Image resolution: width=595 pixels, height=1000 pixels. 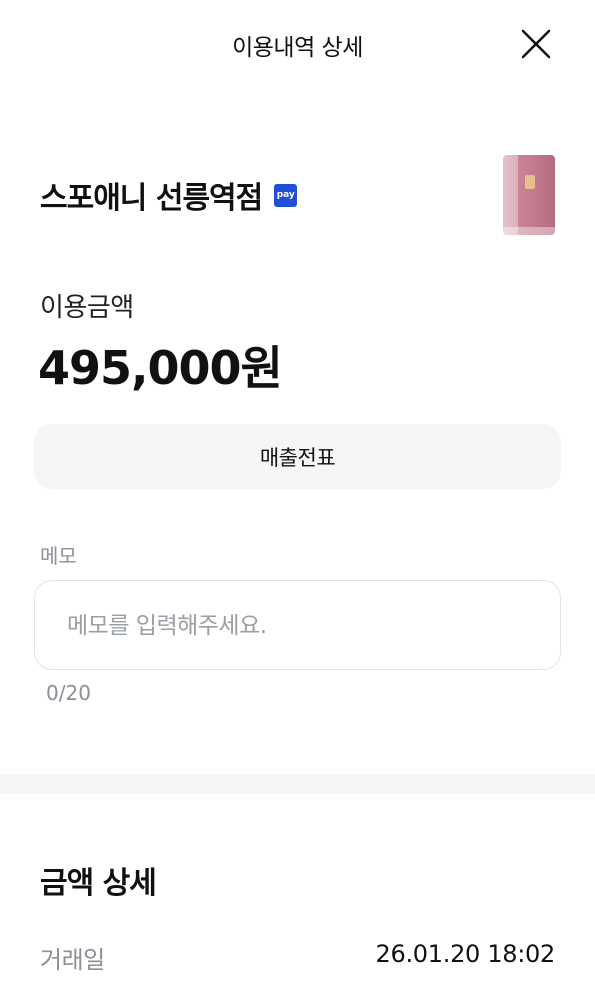 I want to click on detail-label: 거래일, so click(x=72, y=960).